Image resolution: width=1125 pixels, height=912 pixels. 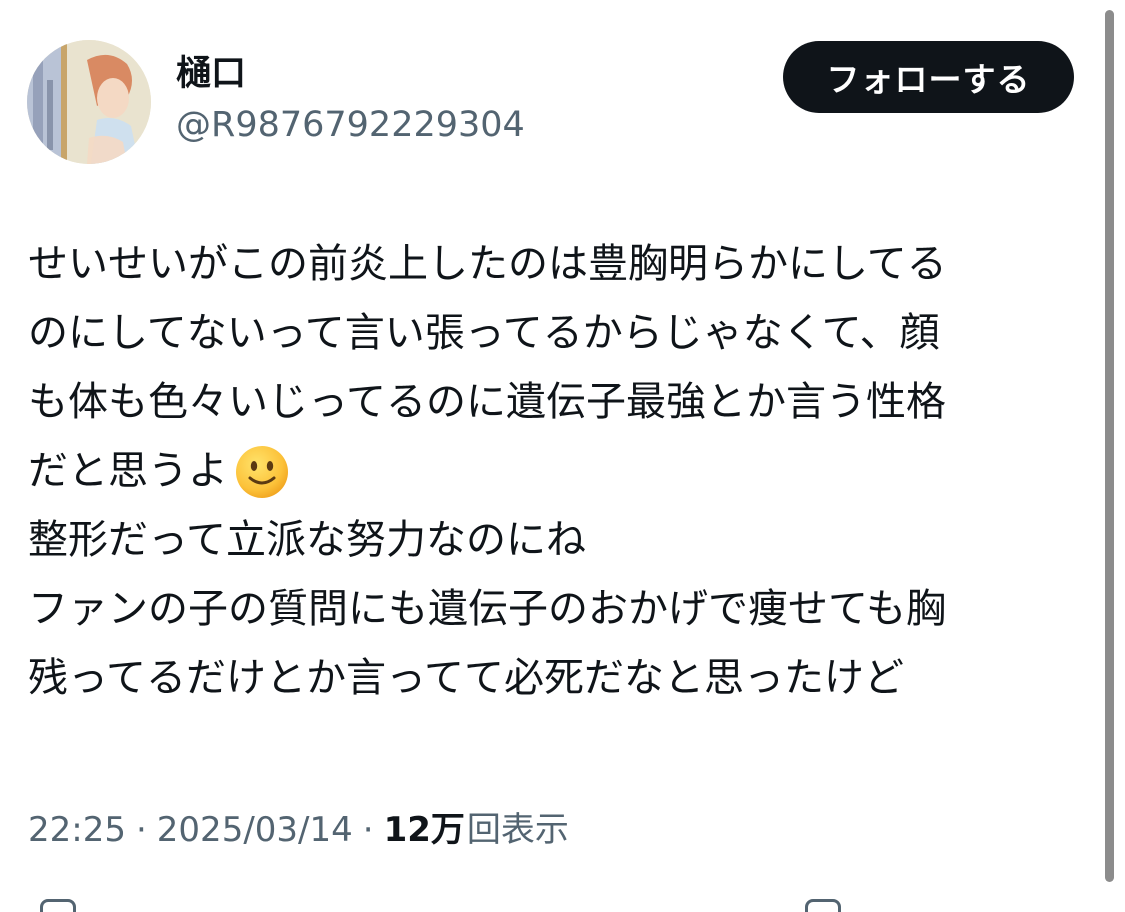 I want to click on tweet-line: せいせいがこの前炎上したのは豊胸明らかにしてる, so click(x=487, y=264).